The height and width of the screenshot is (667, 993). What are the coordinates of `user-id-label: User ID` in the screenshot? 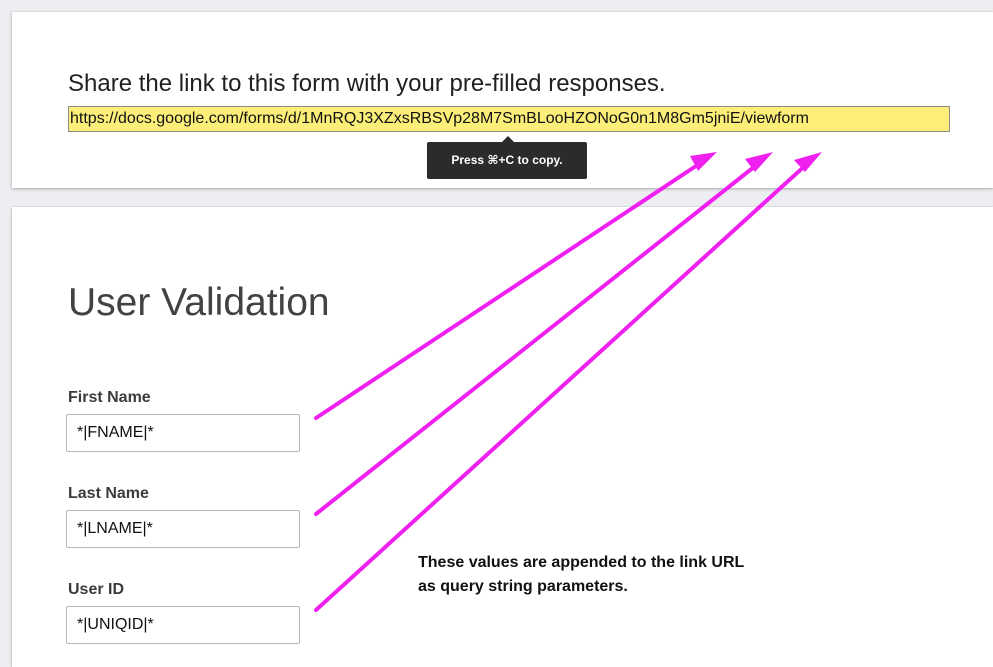 It's located at (96, 589).